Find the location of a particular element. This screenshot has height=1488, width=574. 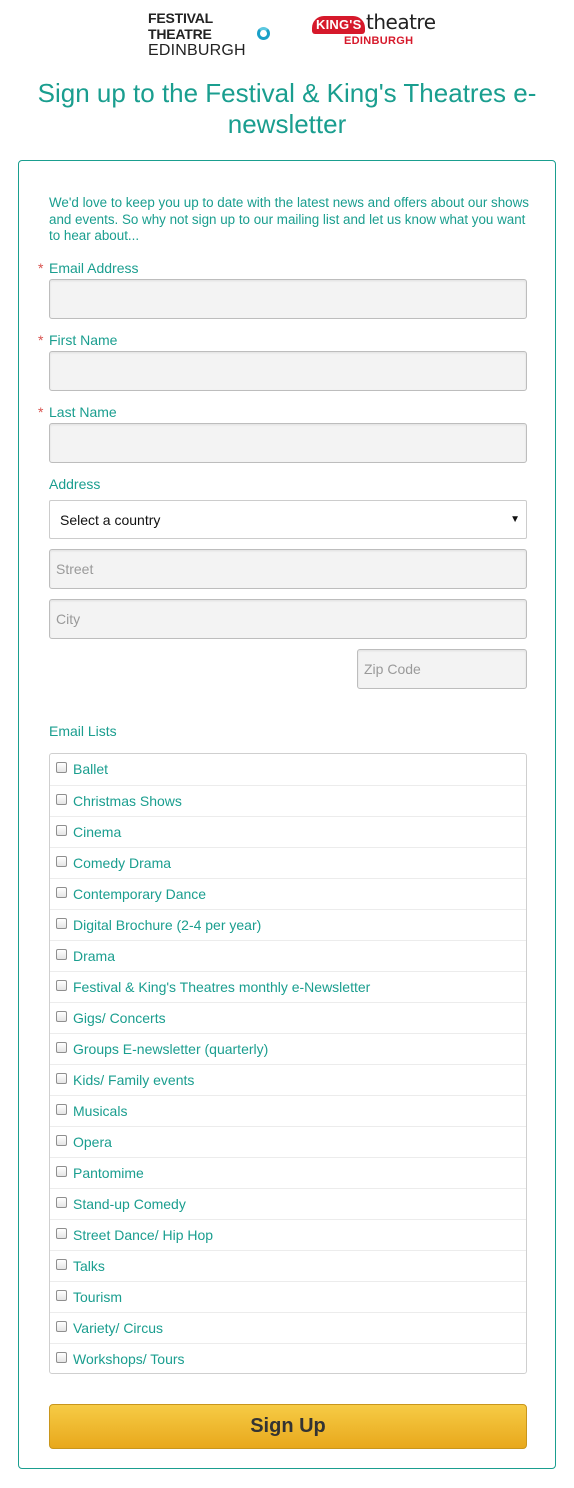

list-item-label: Variety/ Circus is located at coordinates (118, 1328).